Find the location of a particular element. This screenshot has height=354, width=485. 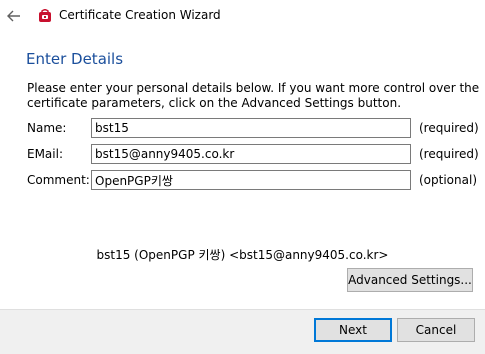

title-bar: Certificate Creation Wizard is located at coordinates (242, 16).